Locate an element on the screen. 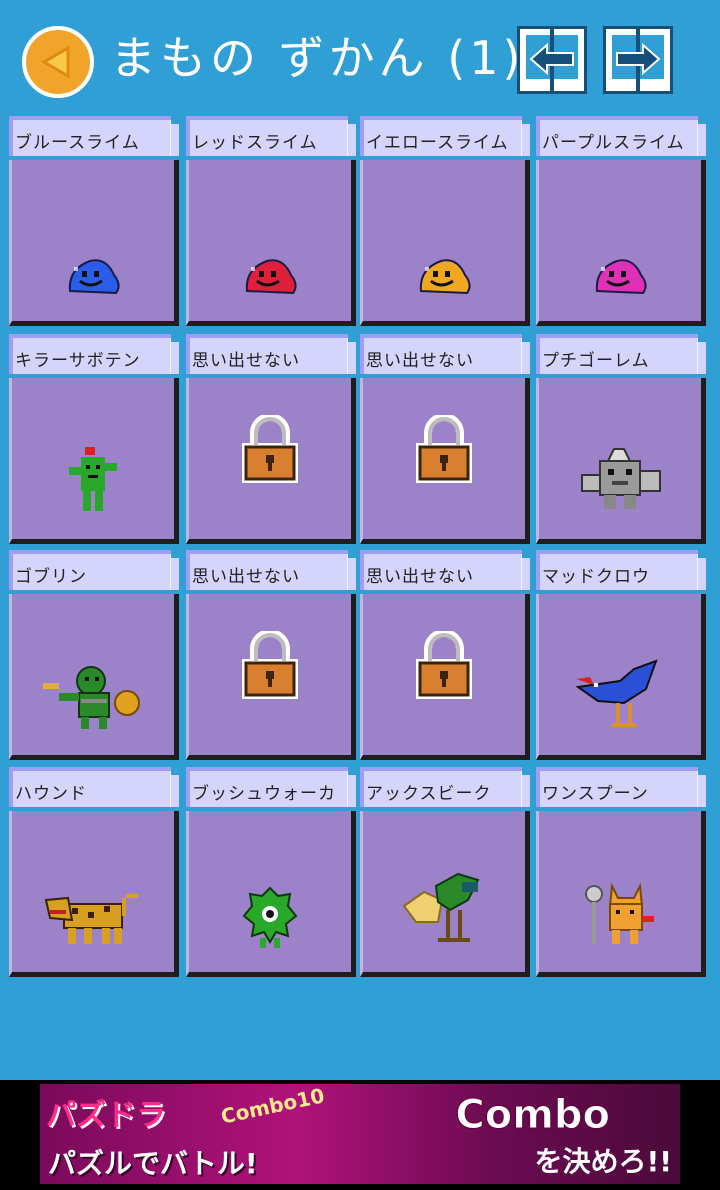 The height and width of the screenshot is (1190, 720). header: まもの ずかん (1) is located at coordinates (360, 55).